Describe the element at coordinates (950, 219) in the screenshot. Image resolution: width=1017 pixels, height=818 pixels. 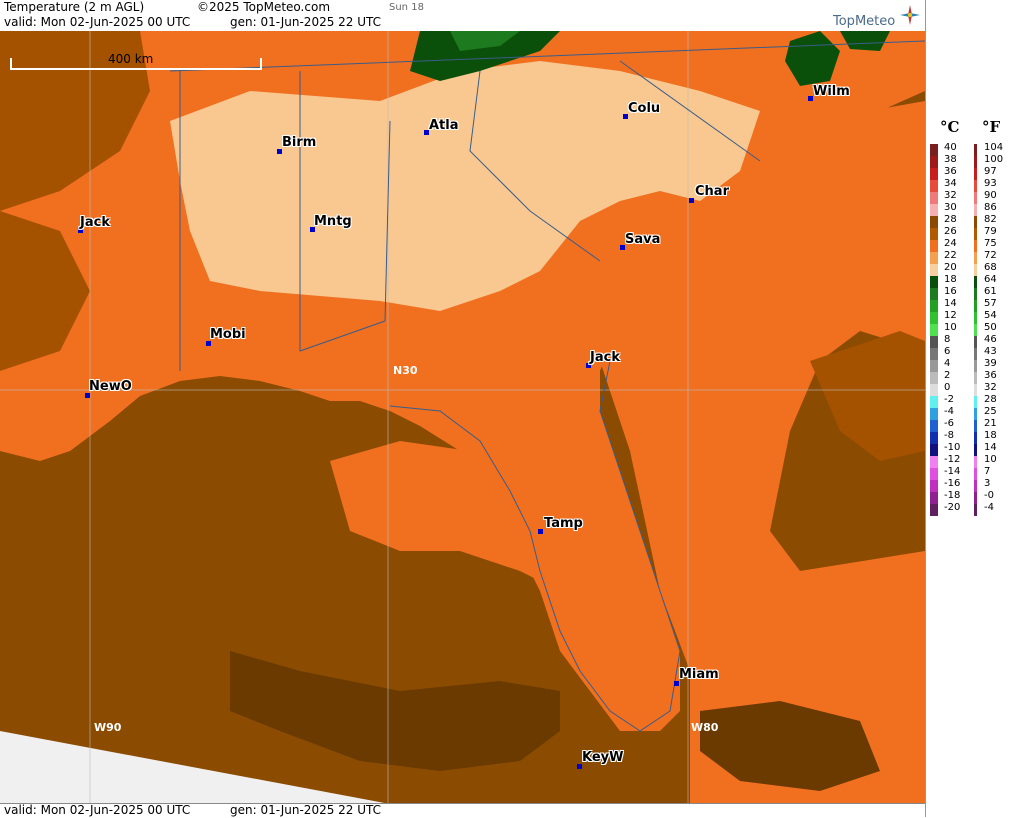
I see `legend-celsius-value: 28` at that location.